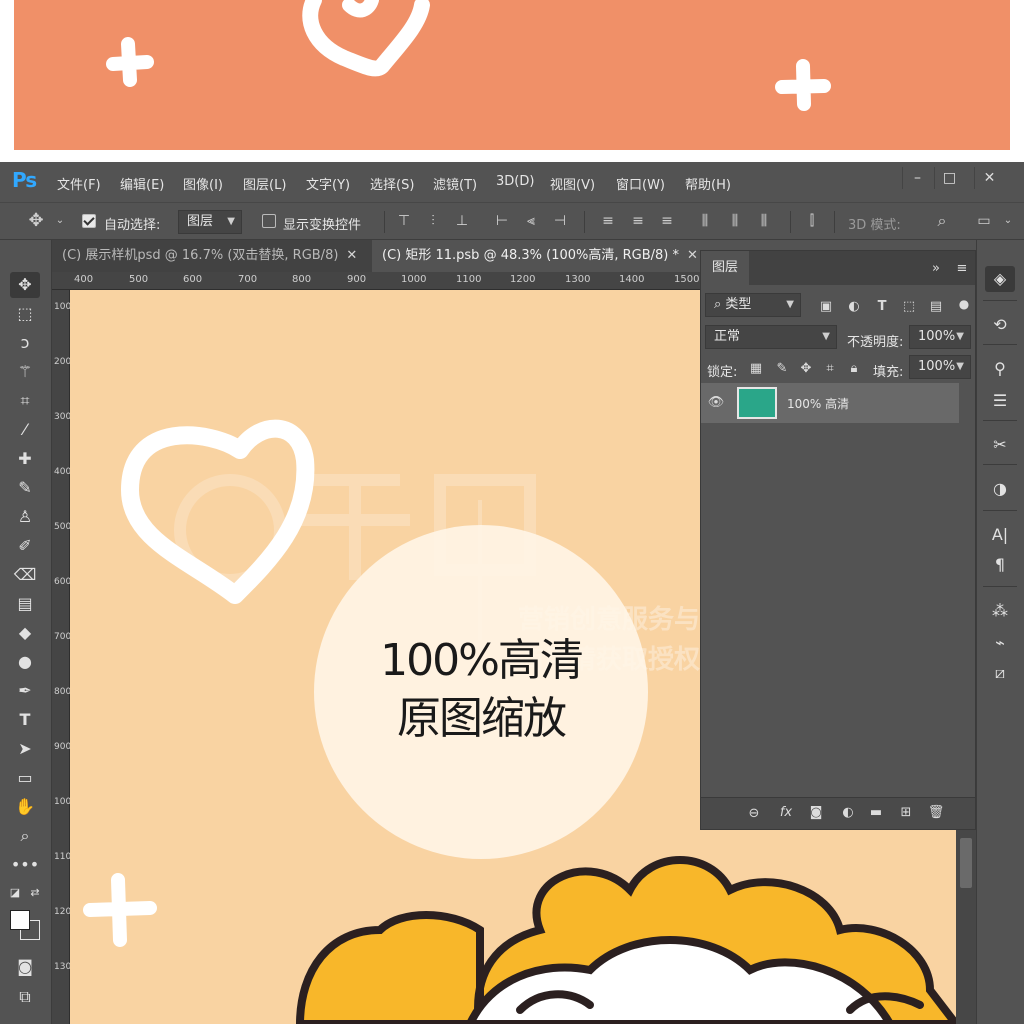 The width and height of the screenshot is (1024, 1024). Describe the element at coordinates (25, 430) in the screenshot. I see `eyedropper-icon: ⁄` at that location.